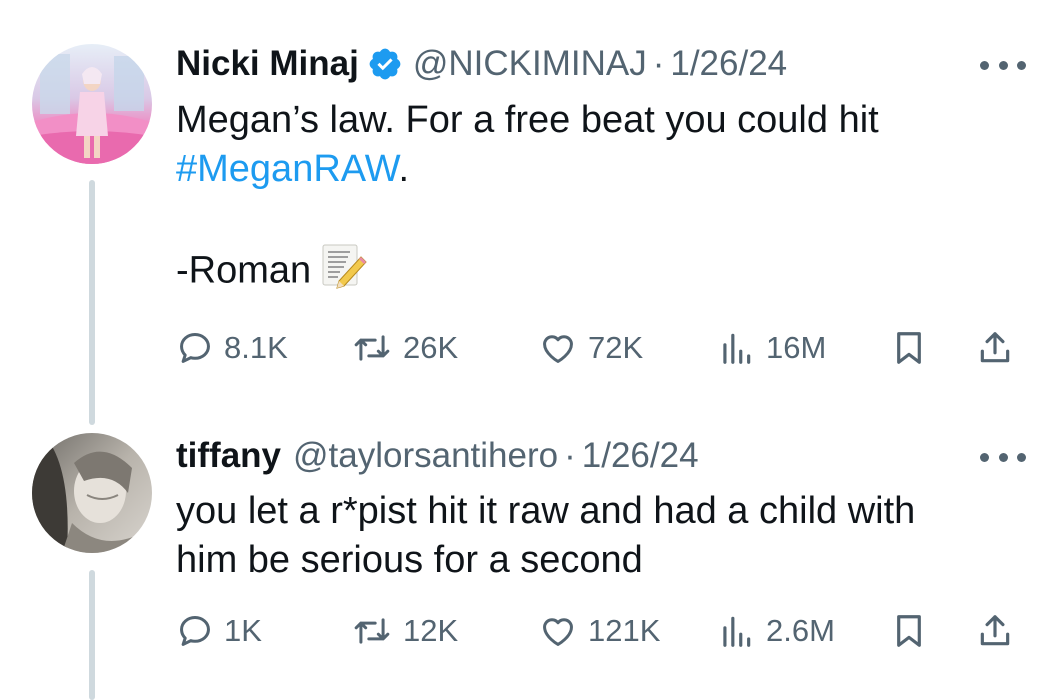  I want to click on tweet-header: Nicki Minaj @NICKIMINAJ · 1/26/24, so click(481, 64).